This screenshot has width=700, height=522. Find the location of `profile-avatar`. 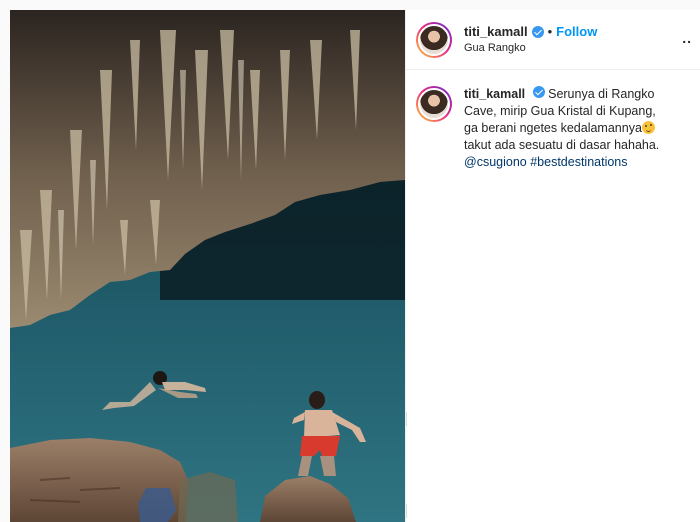

profile-avatar is located at coordinates (434, 39).